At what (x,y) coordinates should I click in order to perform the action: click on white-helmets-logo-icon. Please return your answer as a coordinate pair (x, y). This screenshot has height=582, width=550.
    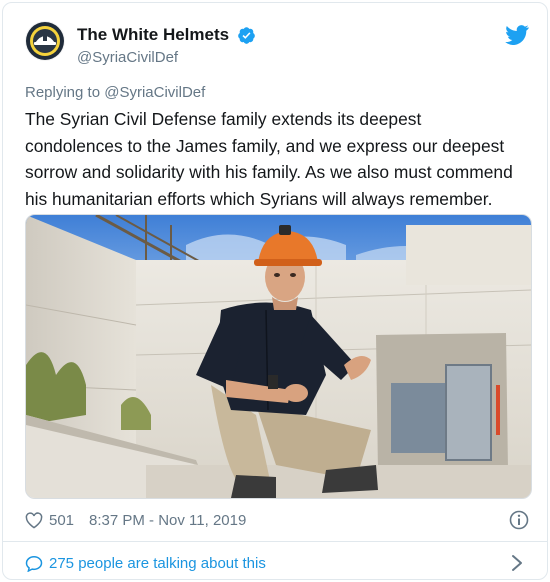
    Looking at the image, I should click on (45, 41).